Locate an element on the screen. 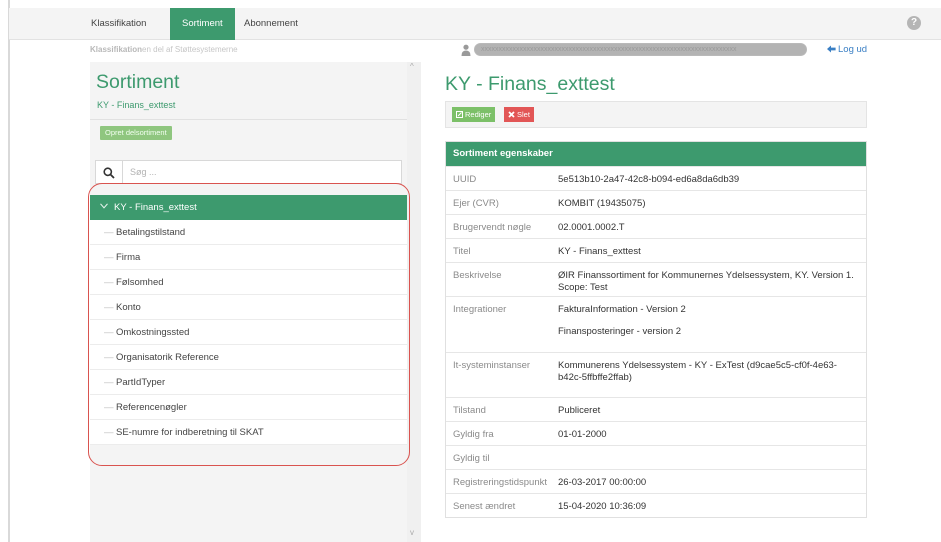  property-values: 01-01-2000 is located at coordinates (712, 433).